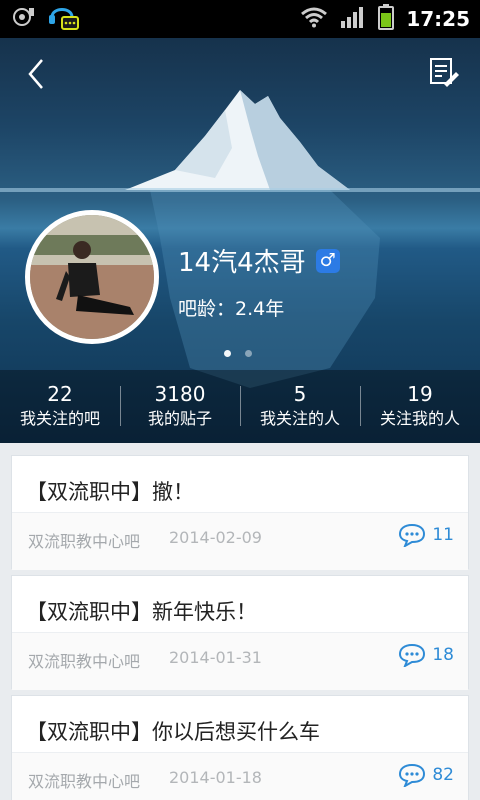  What do you see at coordinates (314, 19) in the screenshot?
I see `wifi-icon` at bounding box center [314, 19].